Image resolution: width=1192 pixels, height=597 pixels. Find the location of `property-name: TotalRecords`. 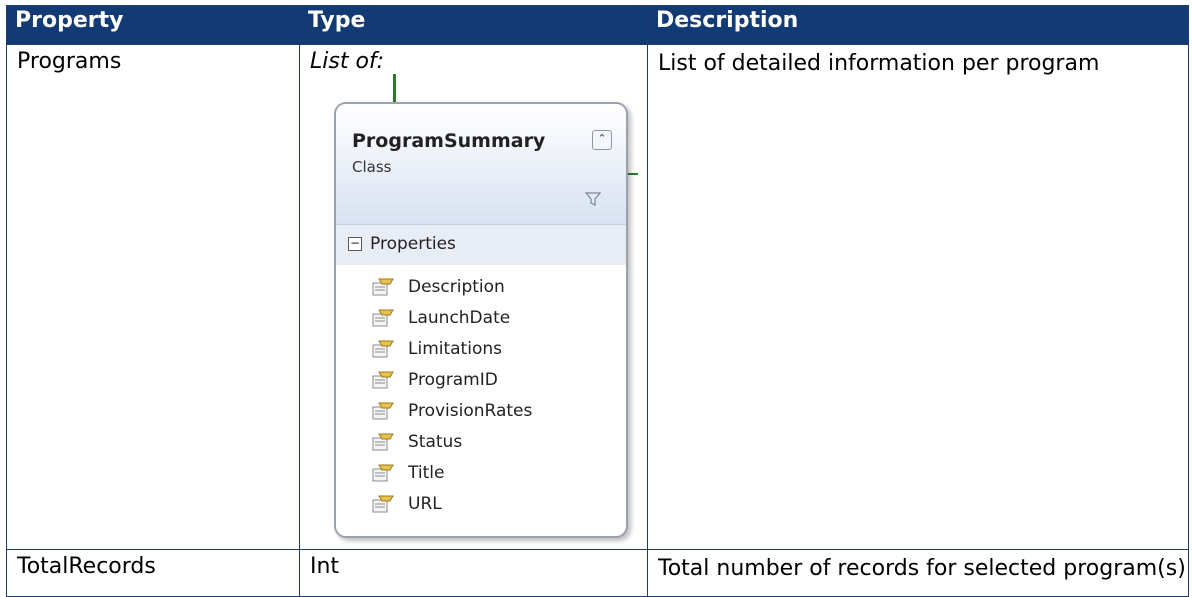

property-name: TotalRecords is located at coordinates (86, 566).